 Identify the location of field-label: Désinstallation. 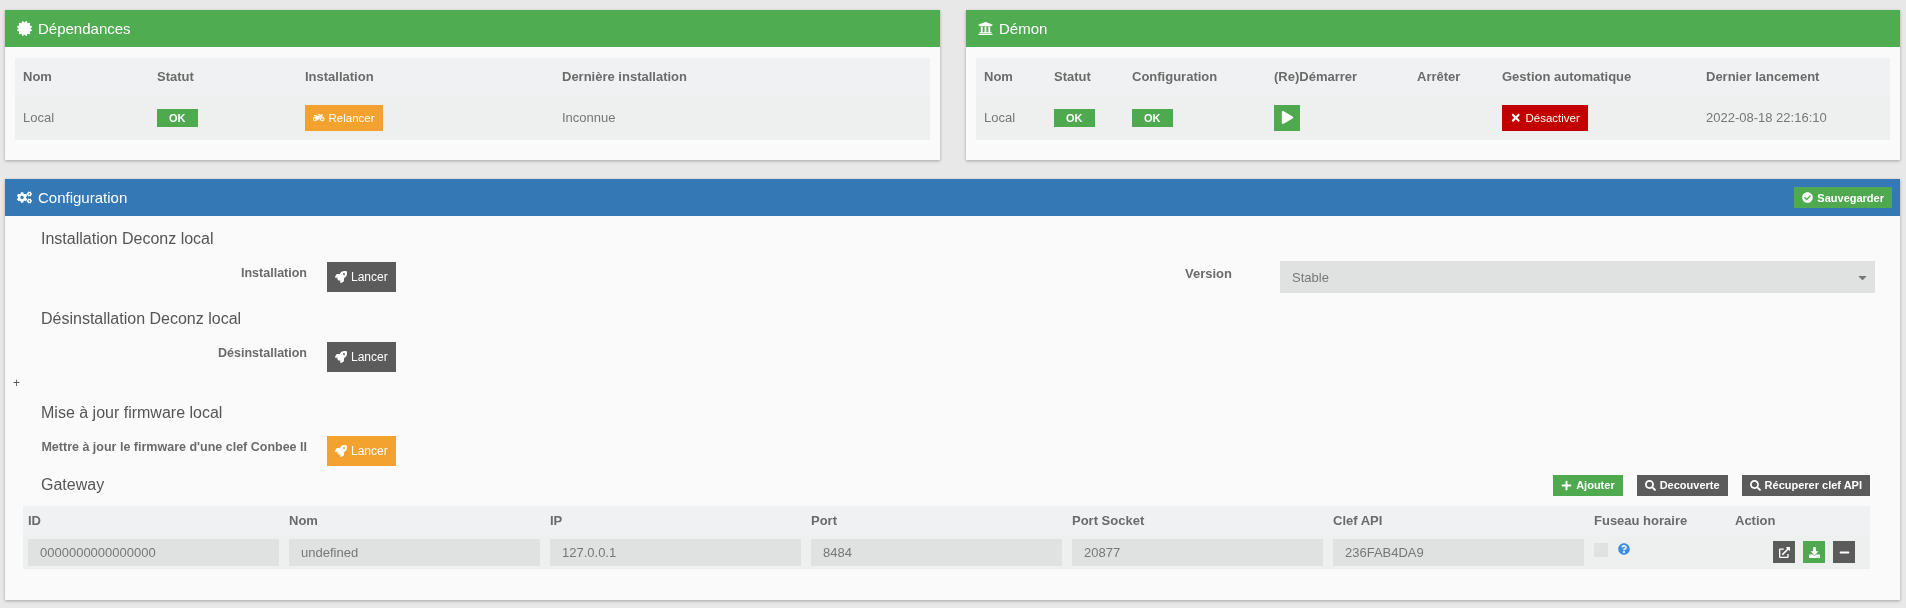
(262, 353).